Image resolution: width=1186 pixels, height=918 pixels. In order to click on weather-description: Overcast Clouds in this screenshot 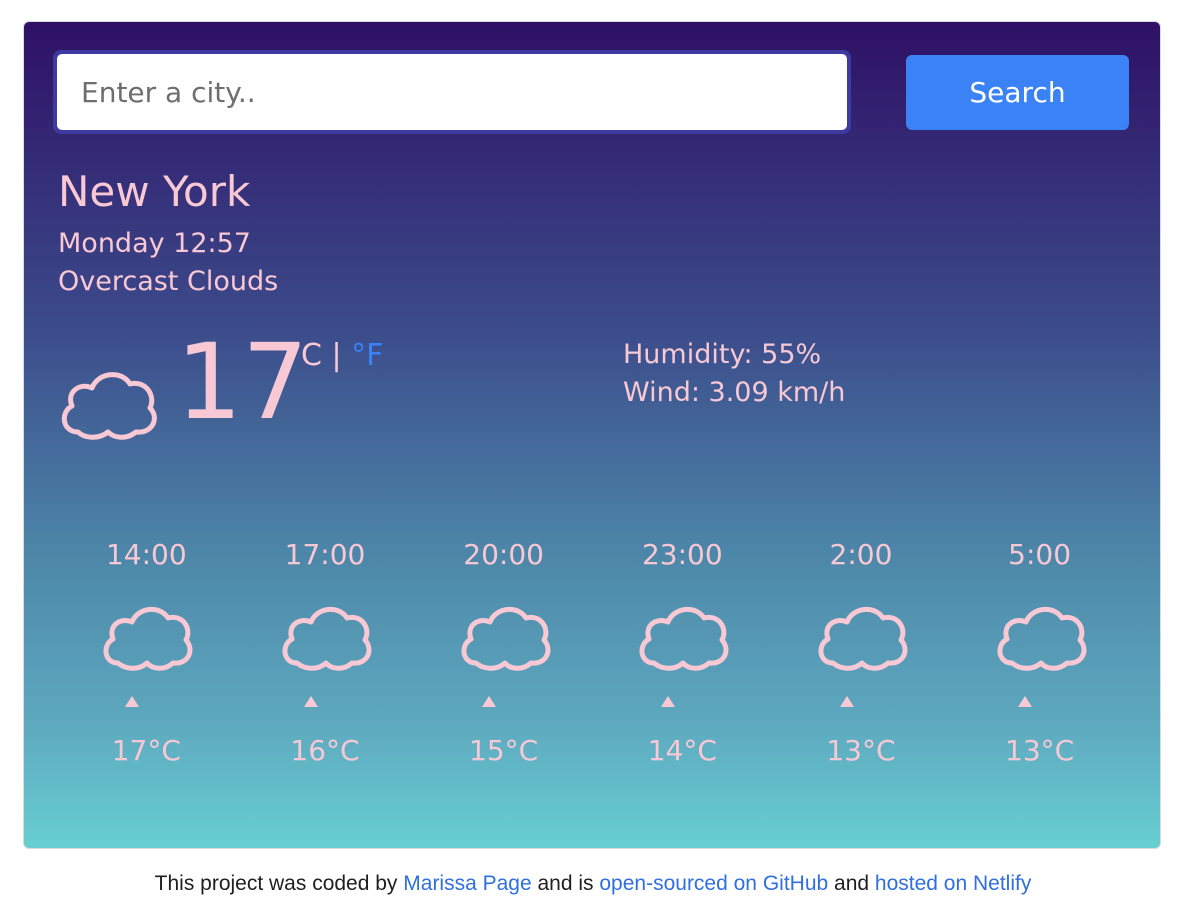, I will do `click(168, 281)`.